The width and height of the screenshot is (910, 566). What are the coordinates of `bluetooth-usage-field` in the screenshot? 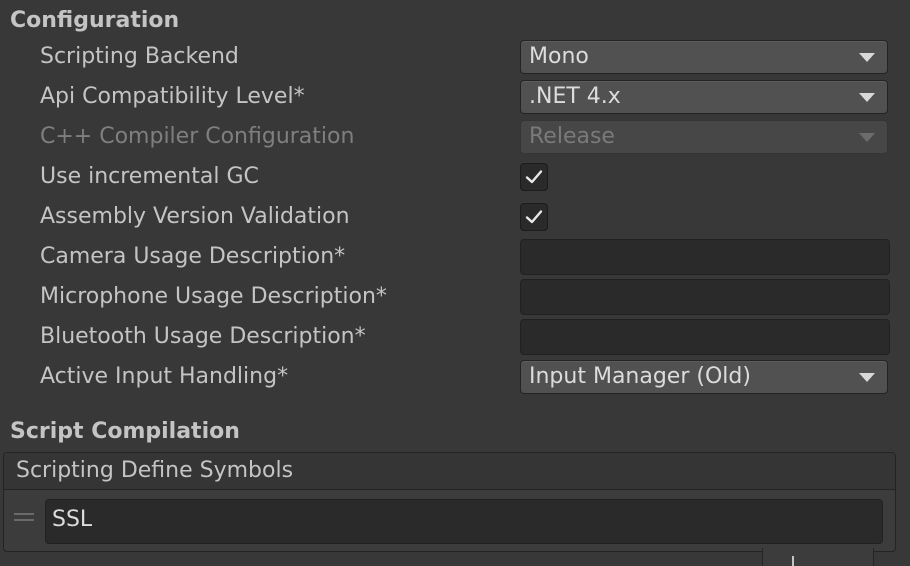 It's located at (705, 337).